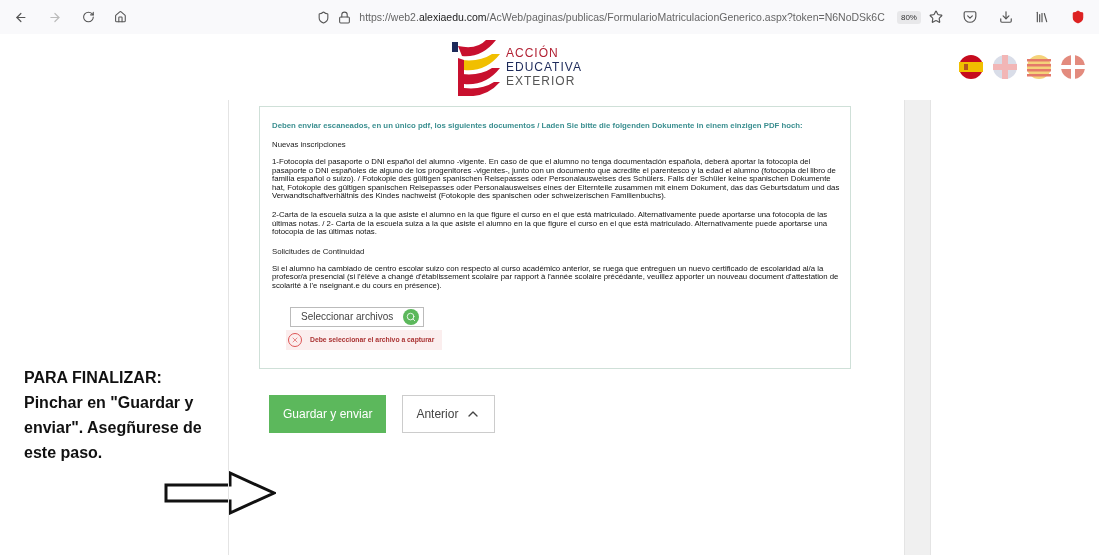 This screenshot has height=555, width=1099. I want to click on select-files-button: Seleccionar archivos, so click(357, 316).